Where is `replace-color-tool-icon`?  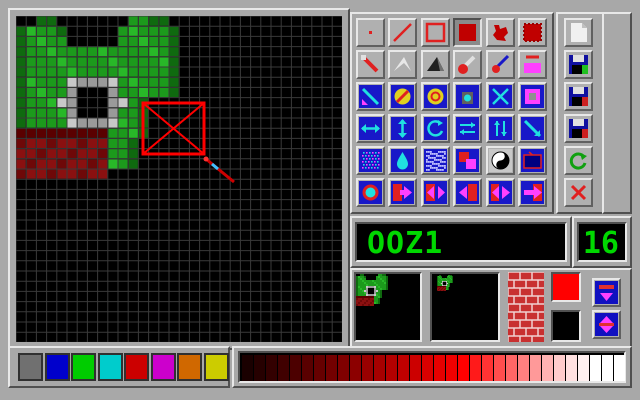 replace-color-tool-icon is located at coordinates (532, 64).